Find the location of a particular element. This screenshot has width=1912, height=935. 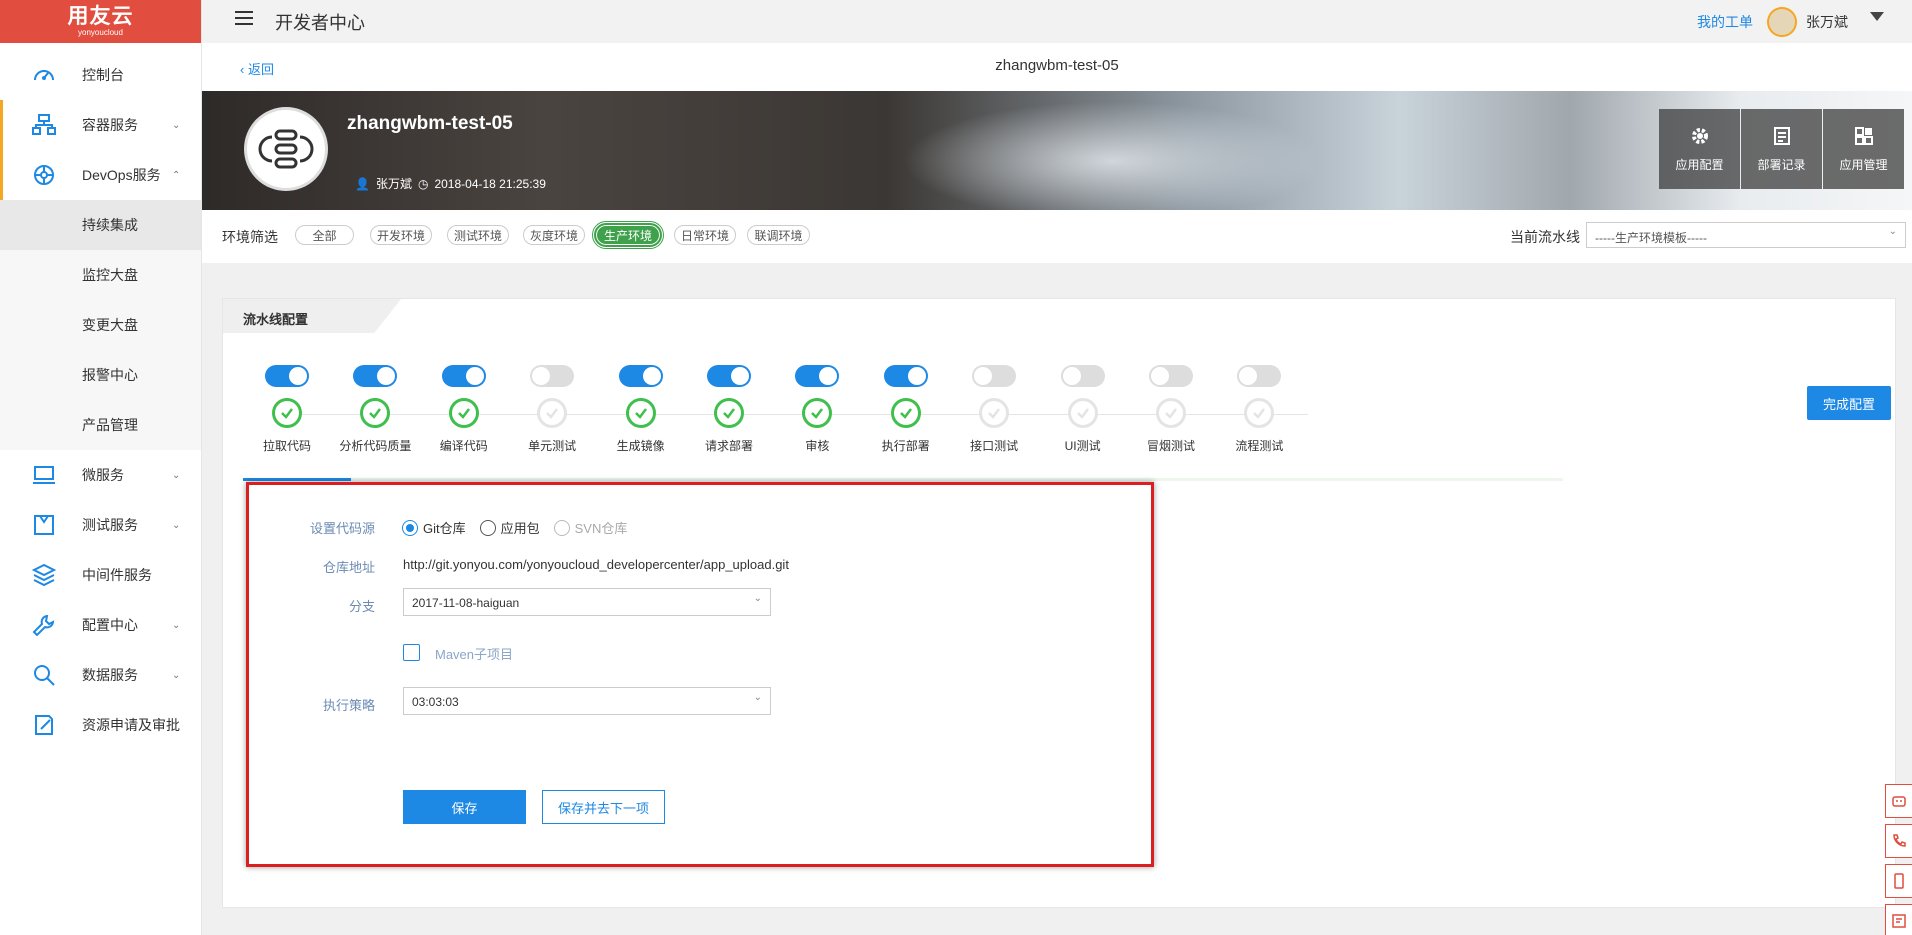

layers-icon is located at coordinates (44, 575).